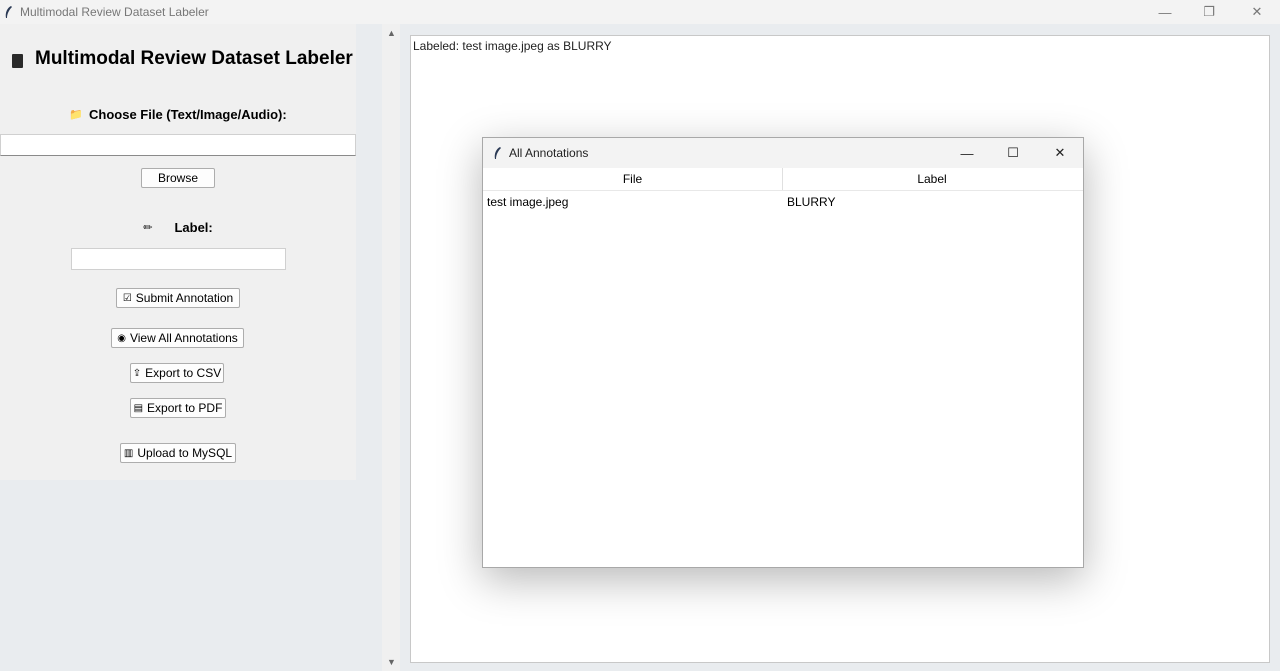 Image resolution: width=1280 pixels, height=671 pixels. Describe the element at coordinates (128, 453) in the screenshot. I see `database-icon: ▥` at that location.